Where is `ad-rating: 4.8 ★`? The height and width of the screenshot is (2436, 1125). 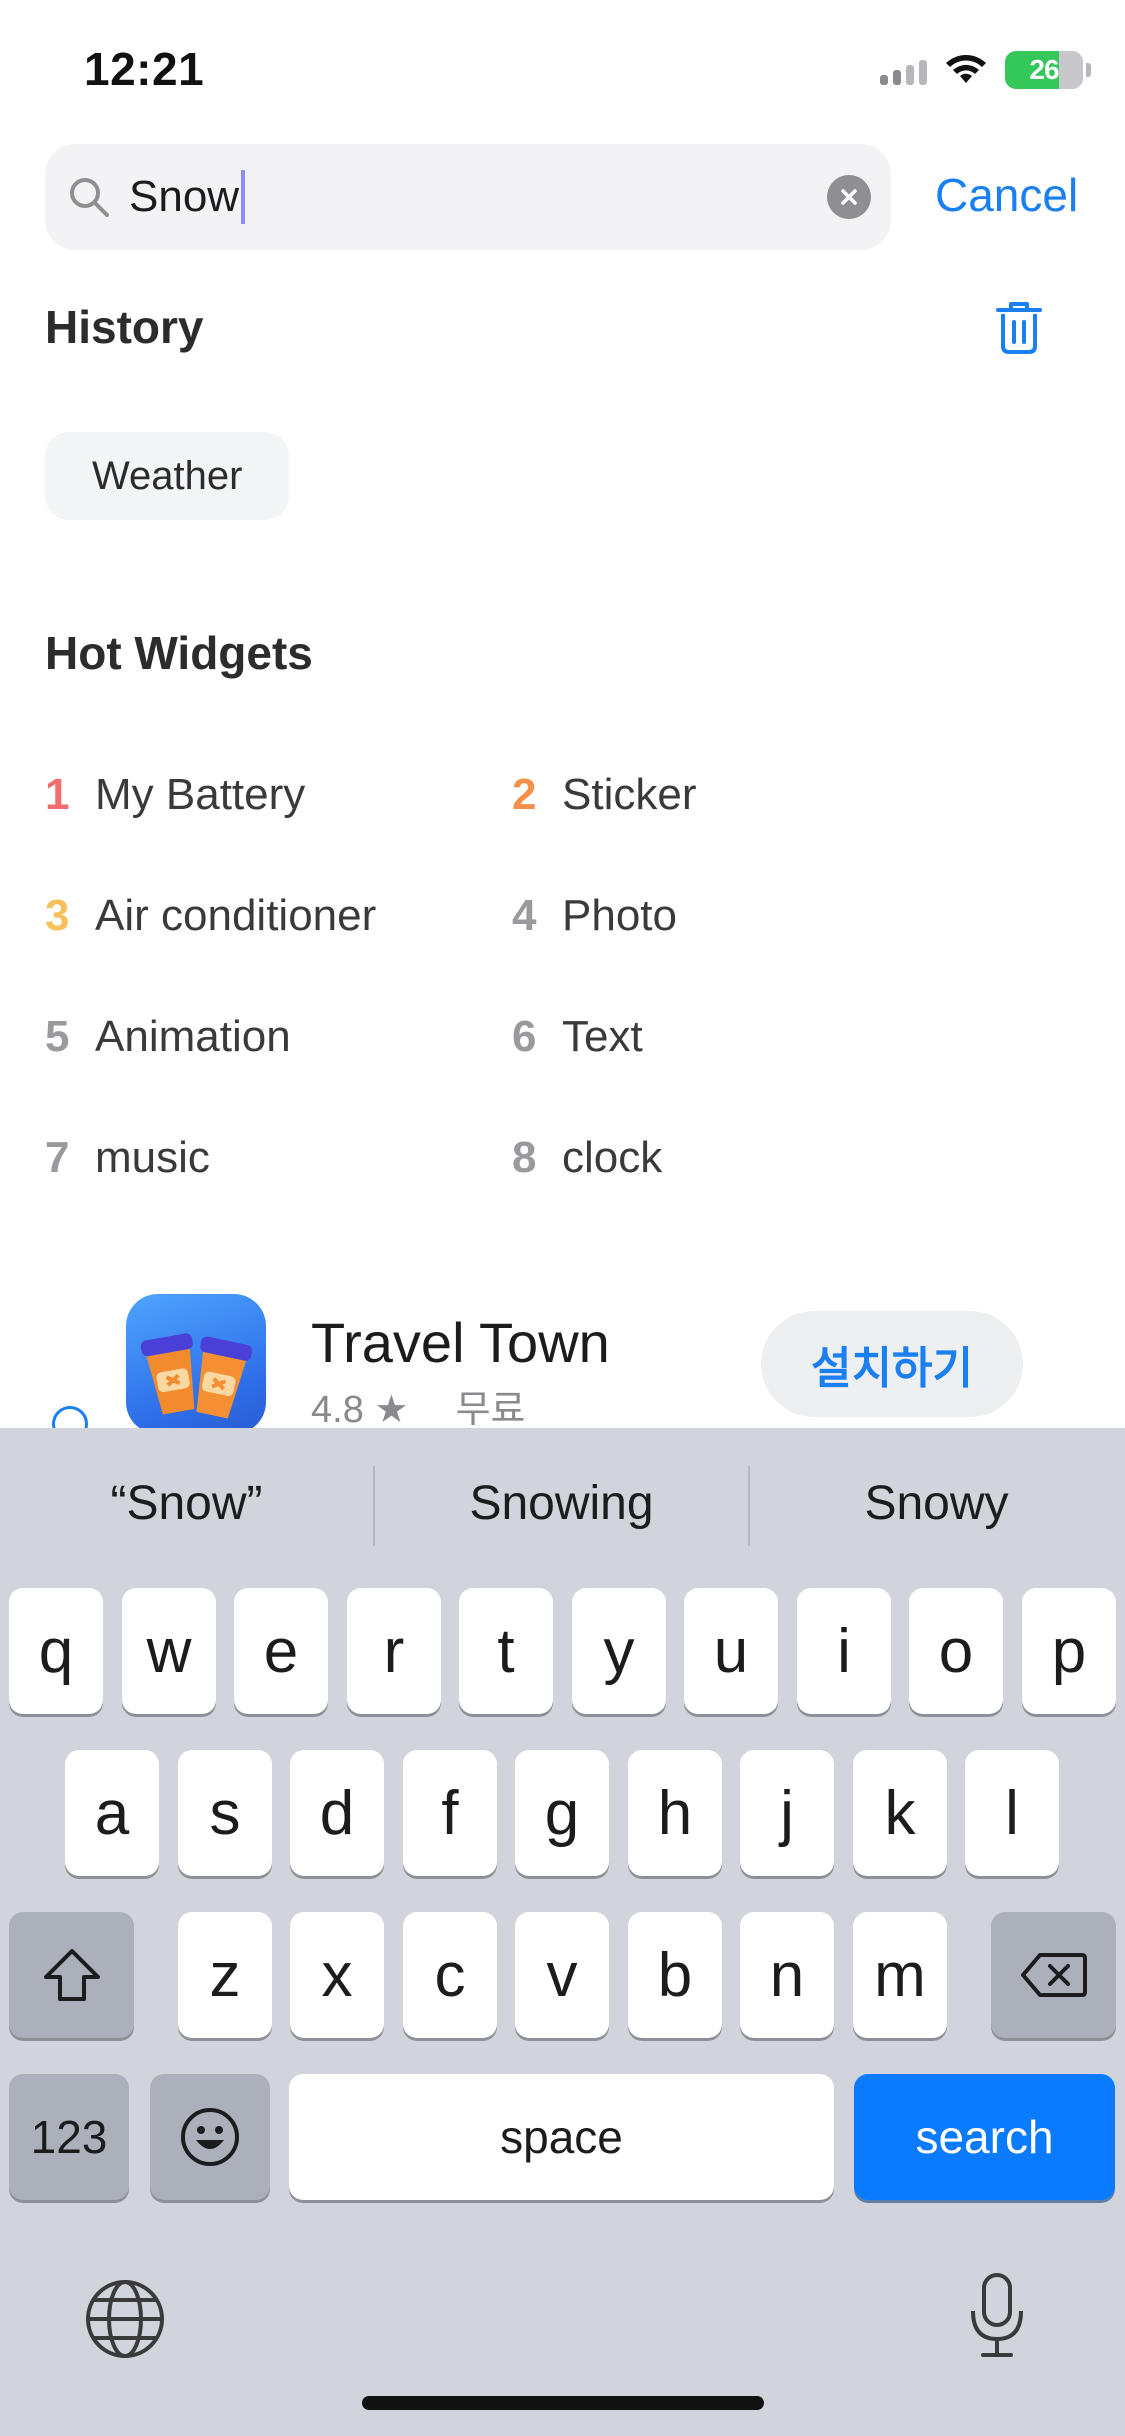 ad-rating: 4.8 ★ is located at coordinates (360, 1410).